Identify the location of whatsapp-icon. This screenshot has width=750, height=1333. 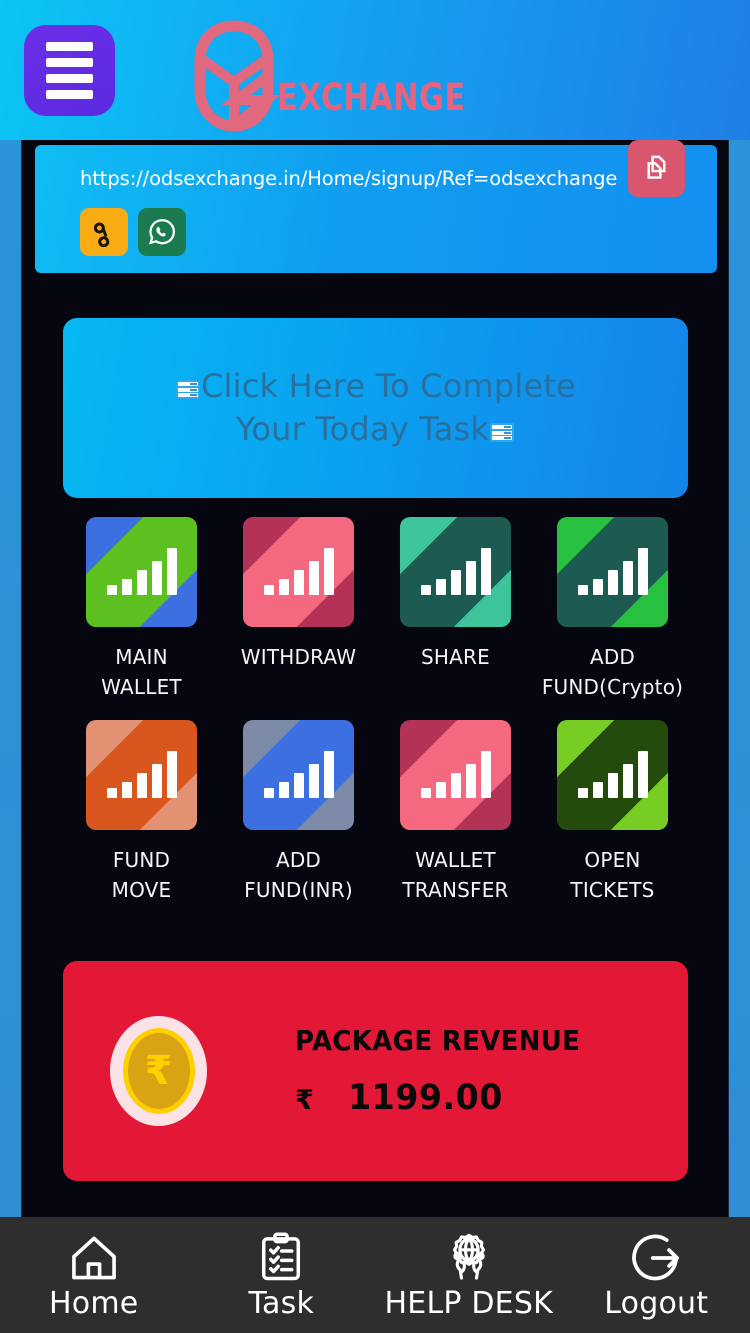
(162, 232).